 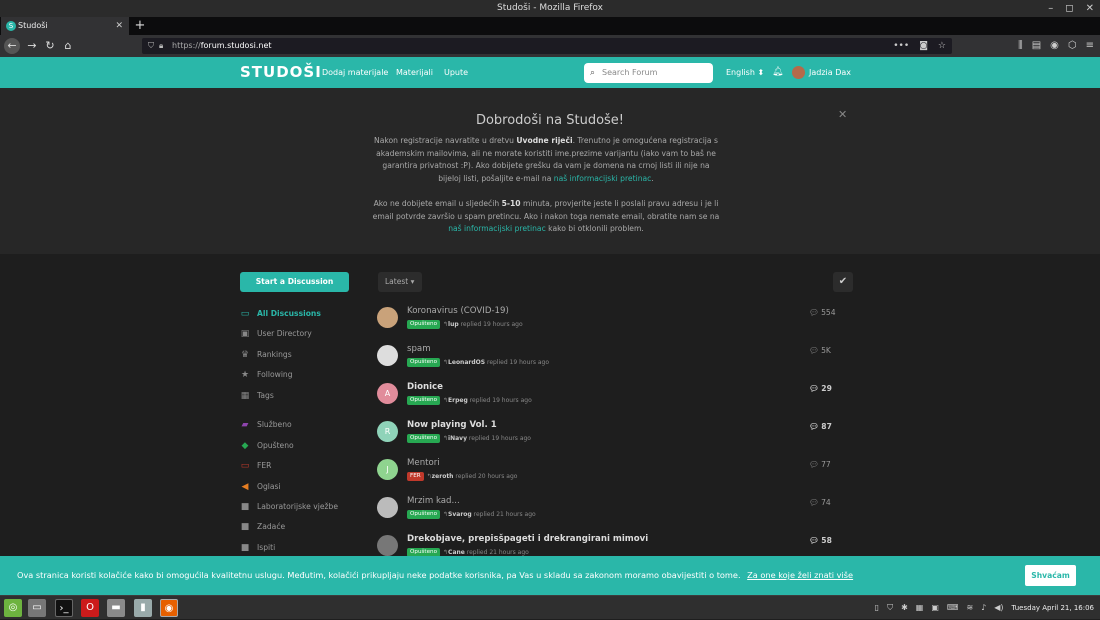 I want to click on reply-username: Svarog, so click(x=460, y=514).